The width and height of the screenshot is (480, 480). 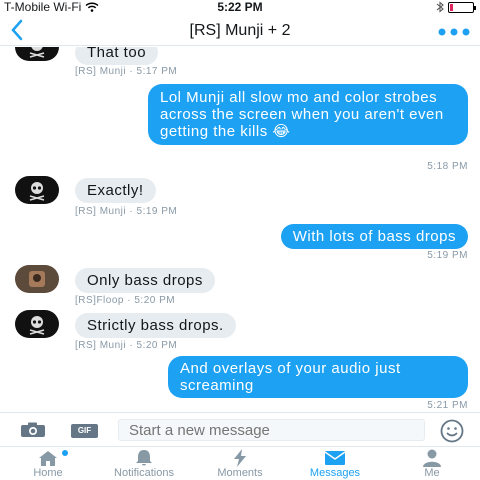 What do you see at coordinates (335, 473) in the screenshot?
I see `tab-label: Messages` at bounding box center [335, 473].